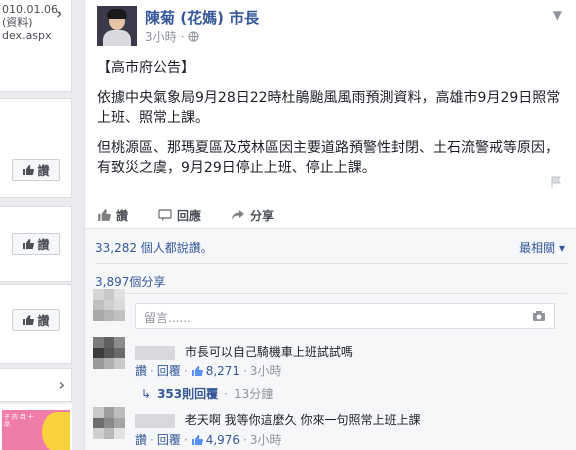  I want to click on comment-like-count: 4,976, so click(223, 440).